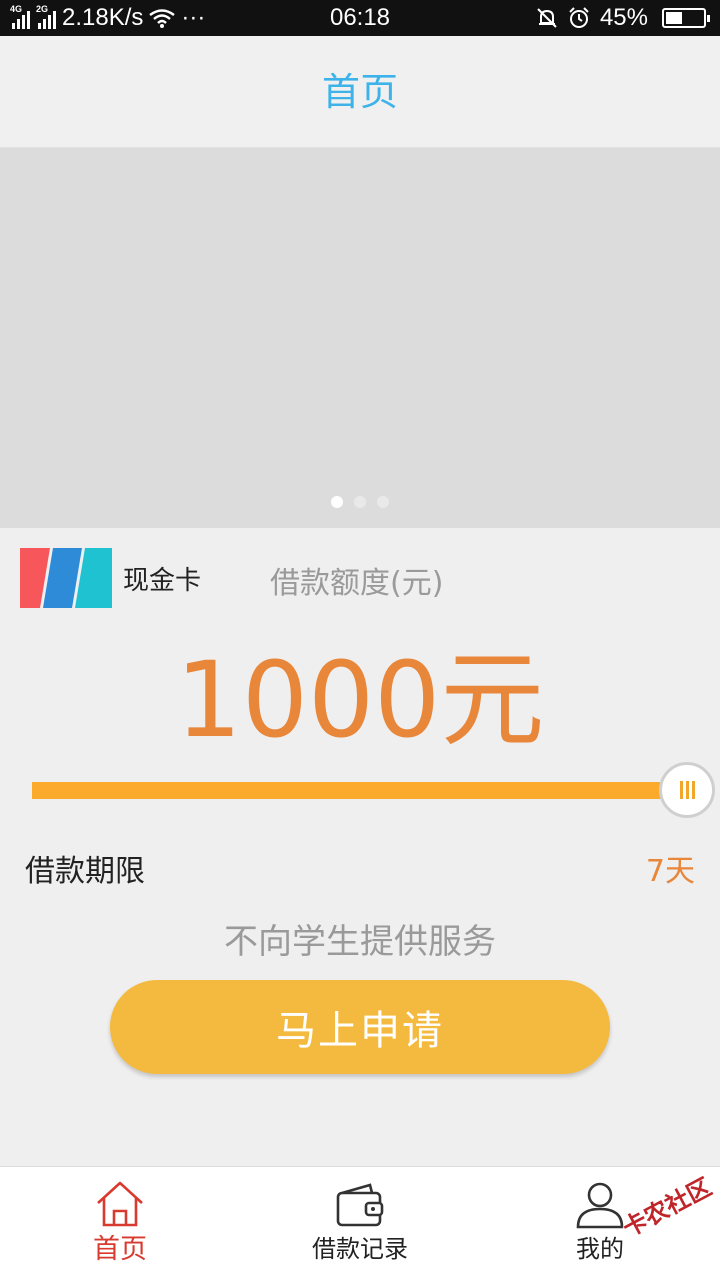  I want to click on term-label: 借款期限, so click(85, 871).